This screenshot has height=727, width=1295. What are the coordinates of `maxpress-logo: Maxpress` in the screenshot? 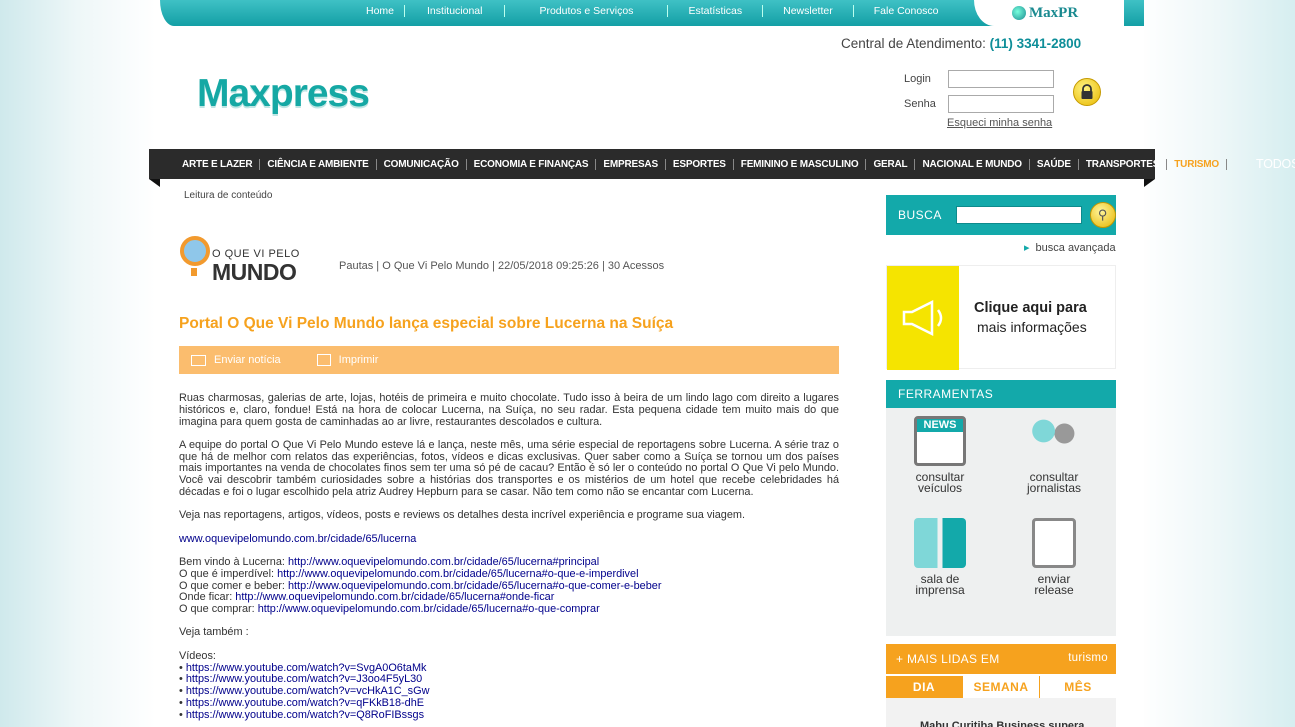 It's located at (283, 94).